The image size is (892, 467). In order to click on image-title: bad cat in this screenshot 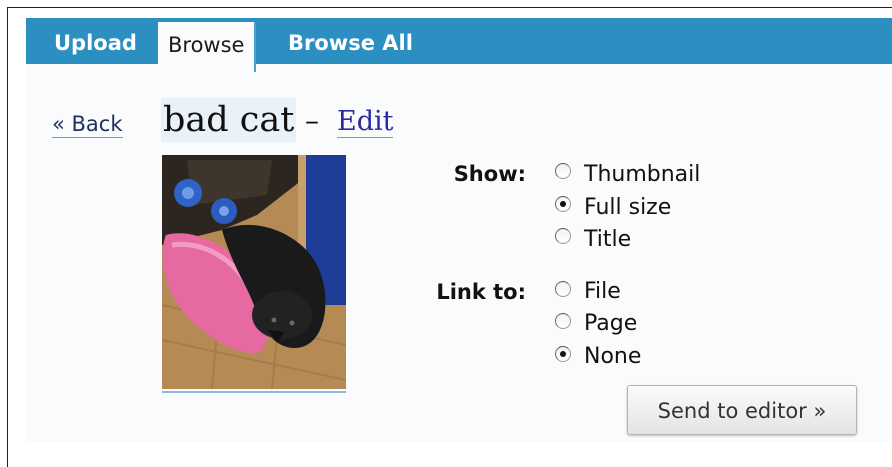, I will do `click(229, 120)`.